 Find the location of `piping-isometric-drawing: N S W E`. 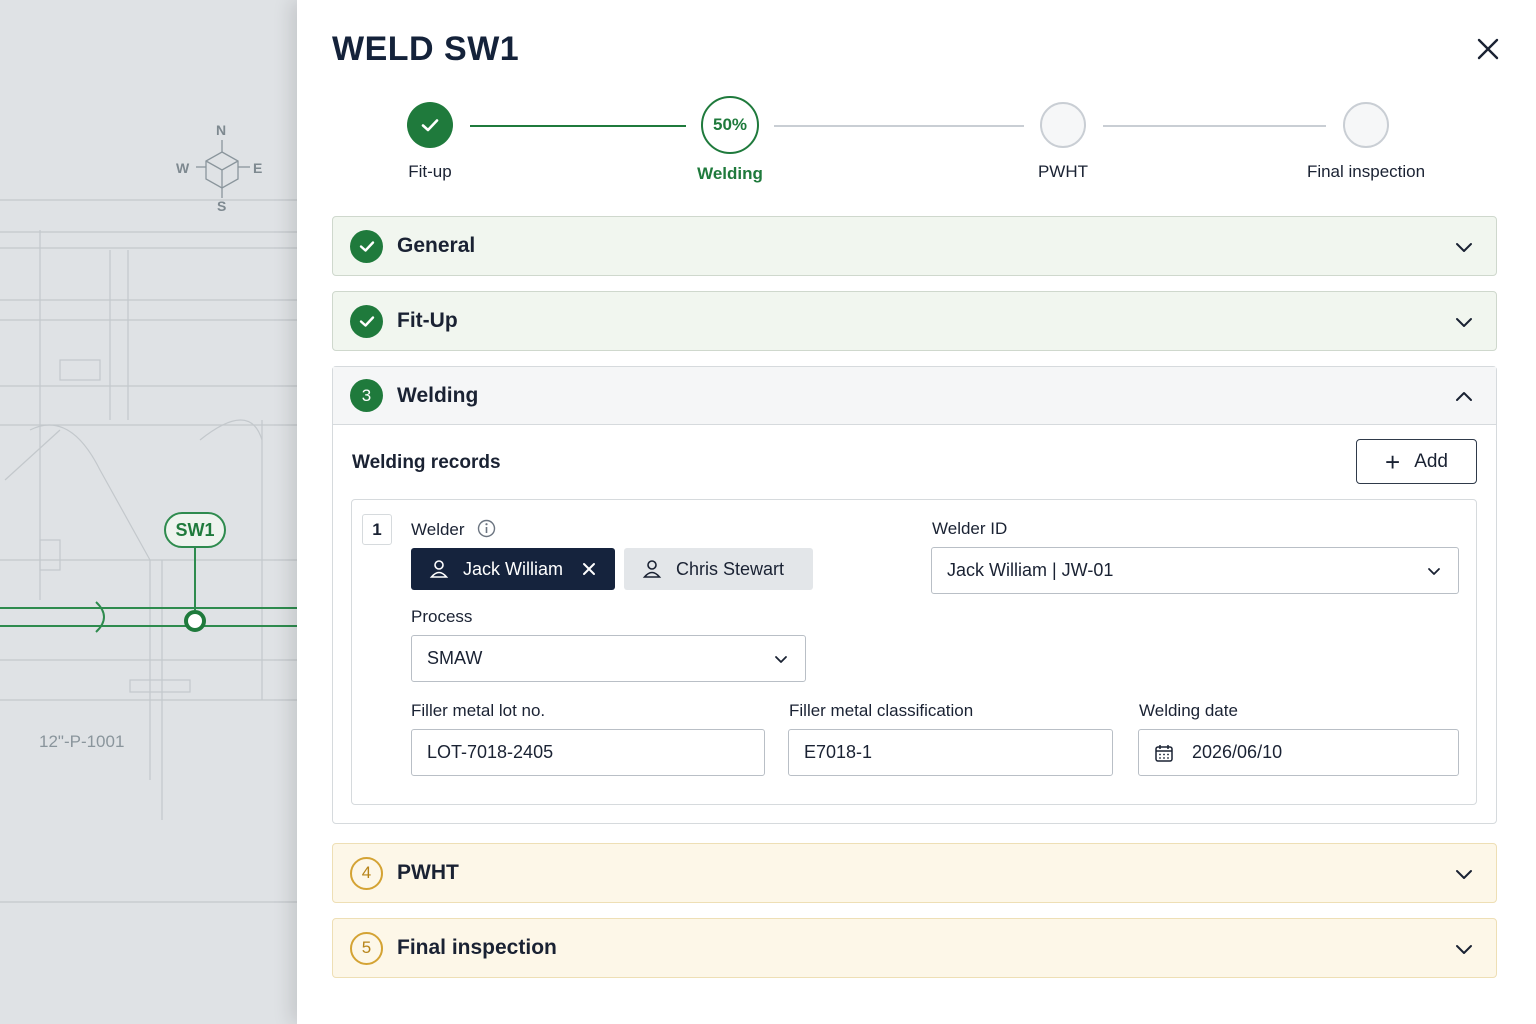

piping-isometric-drawing: N S W E is located at coordinates (150, 512).